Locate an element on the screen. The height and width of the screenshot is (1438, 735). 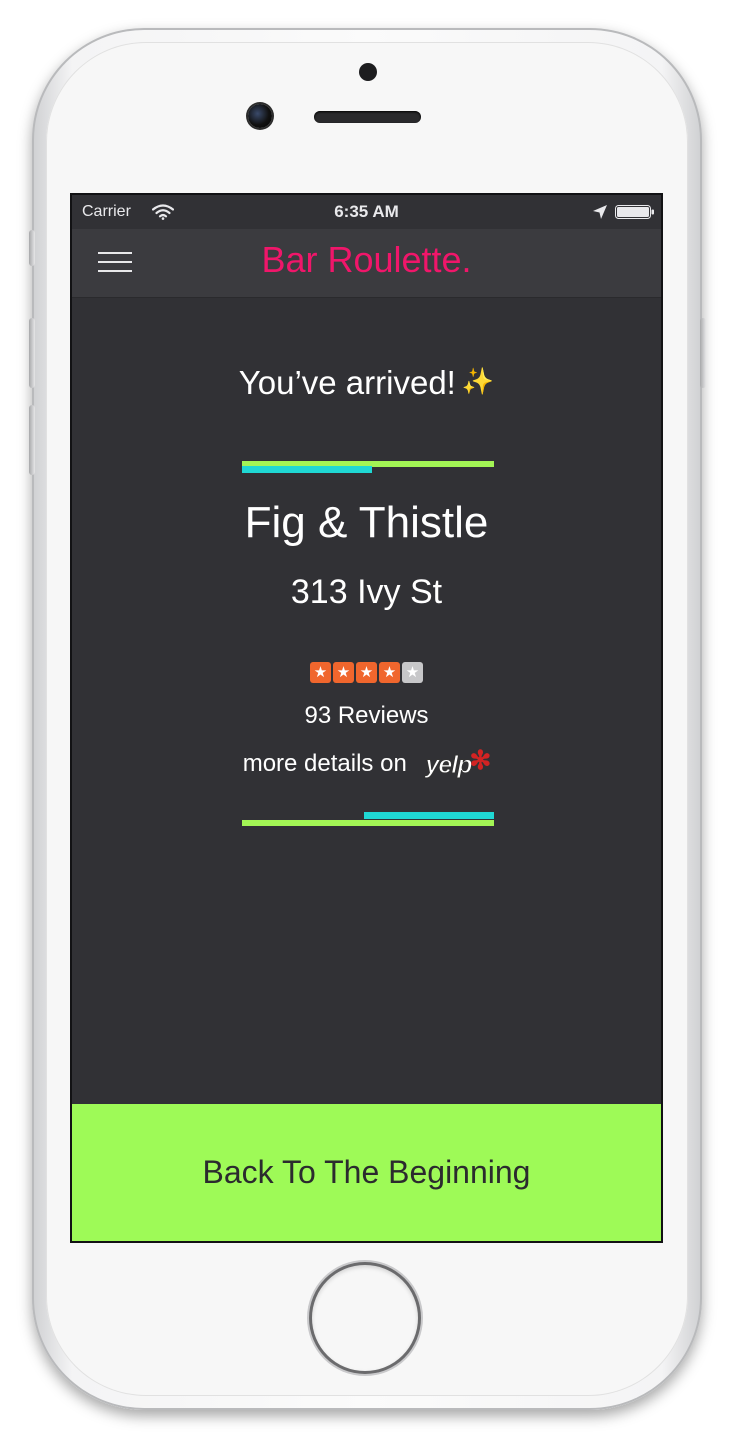
status-bar: Carrier 6:35 AM is located at coordinates (366, 212).